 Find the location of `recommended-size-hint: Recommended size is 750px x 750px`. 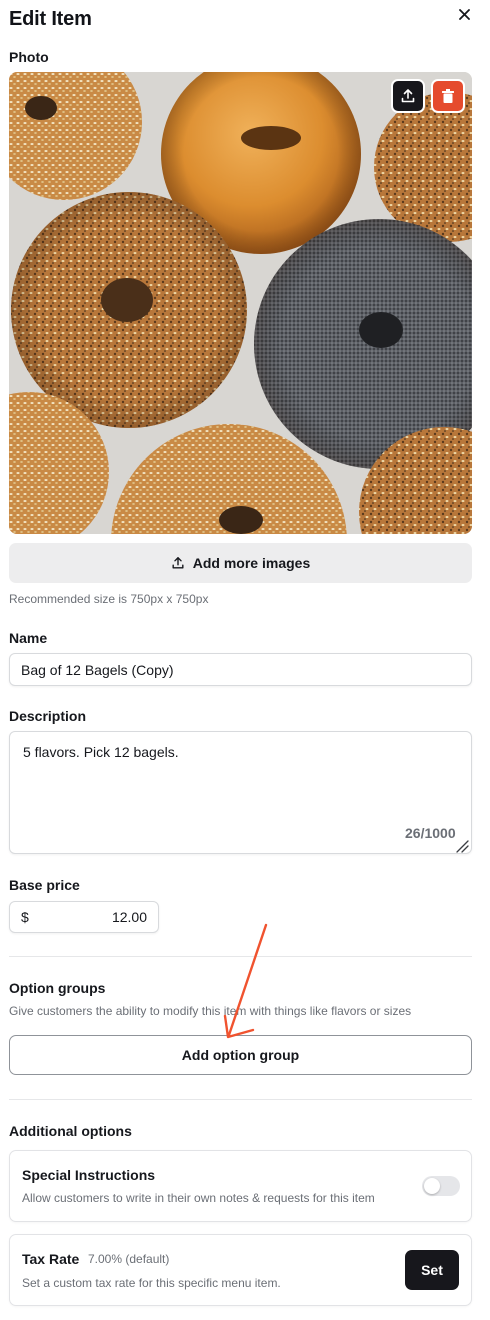

recommended-size-hint: Recommended size is 750px x 750px is located at coordinates (109, 599).